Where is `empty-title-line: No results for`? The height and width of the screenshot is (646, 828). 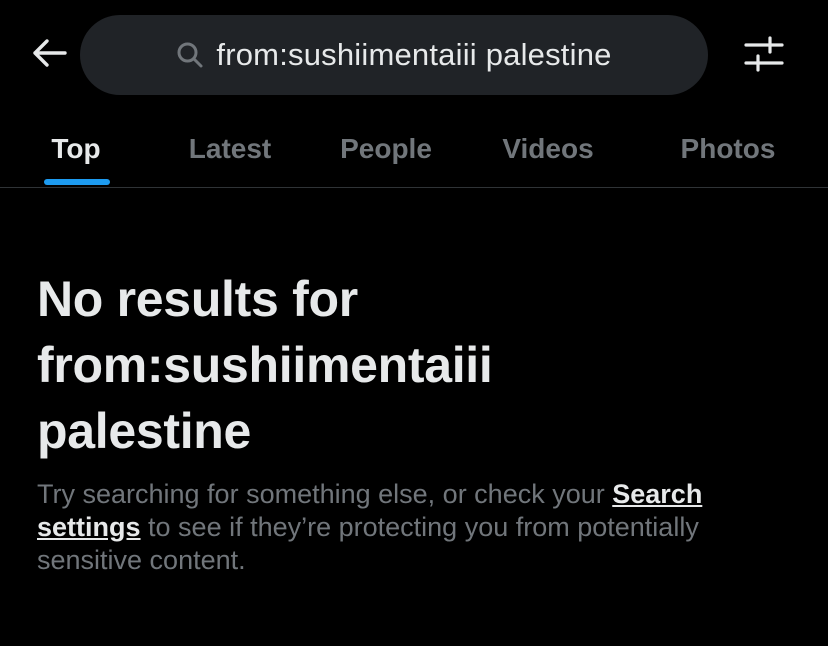 empty-title-line: No results for is located at coordinates (197, 299).